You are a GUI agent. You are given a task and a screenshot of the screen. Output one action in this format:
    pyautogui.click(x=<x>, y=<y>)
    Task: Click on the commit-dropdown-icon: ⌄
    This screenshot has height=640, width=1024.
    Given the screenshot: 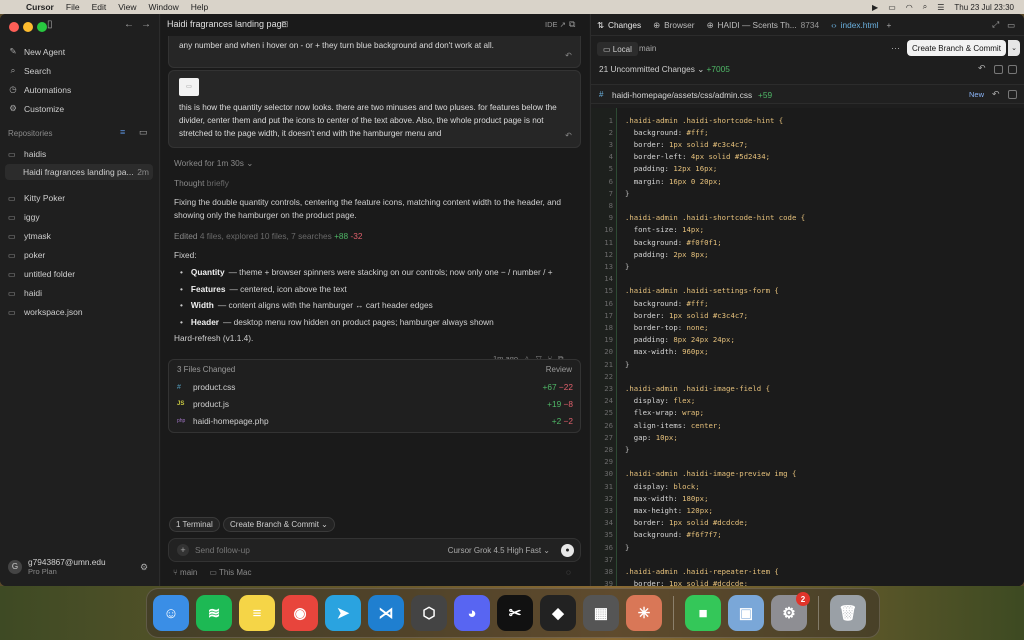 What is the action you would take?
    pyautogui.click(x=1014, y=48)
    